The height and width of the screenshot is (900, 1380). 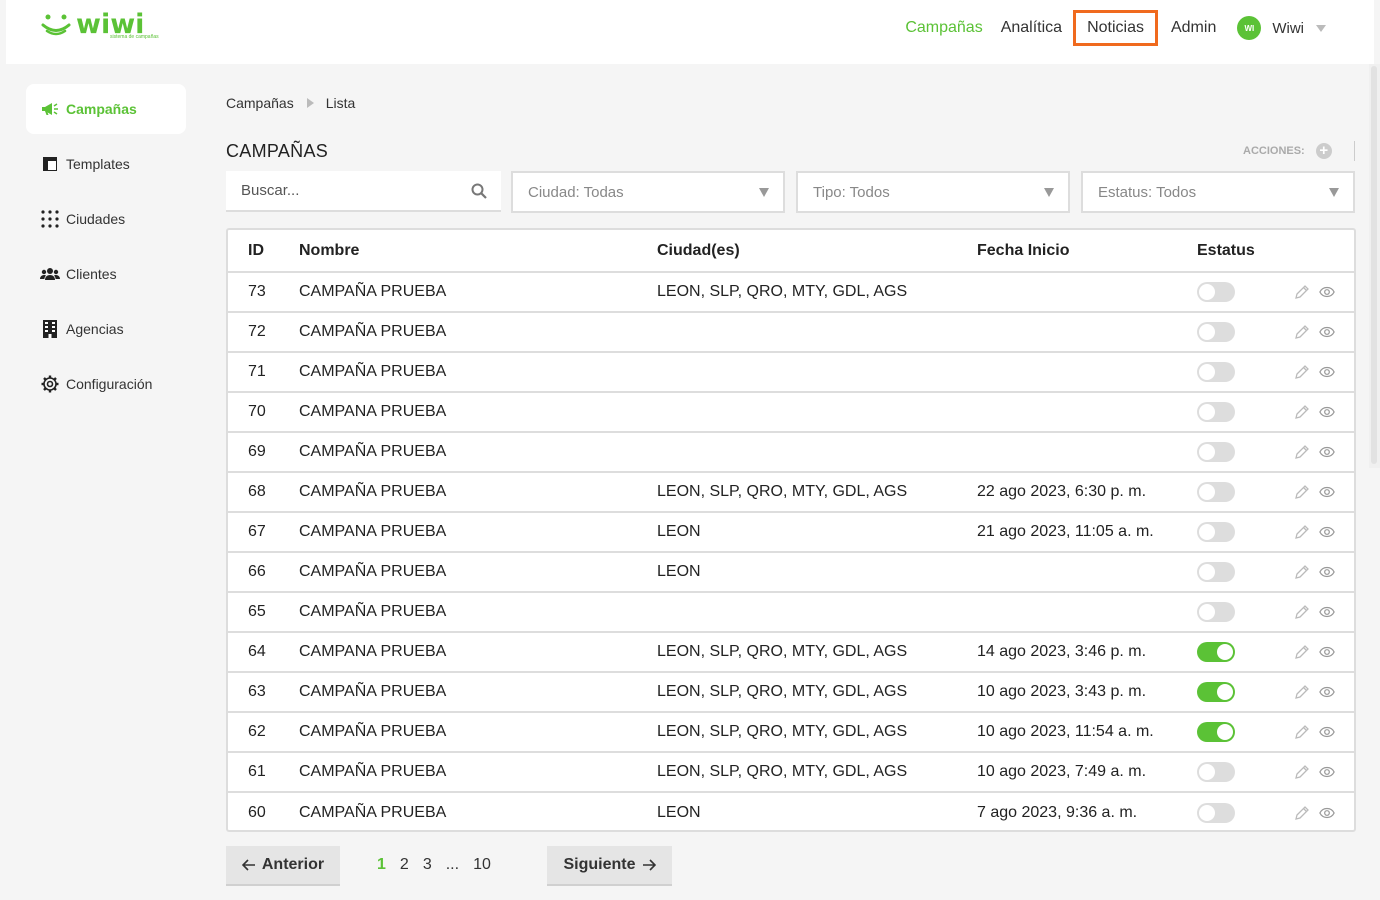 I want to click on column-header-id: ID, so click(x=263, y=251).